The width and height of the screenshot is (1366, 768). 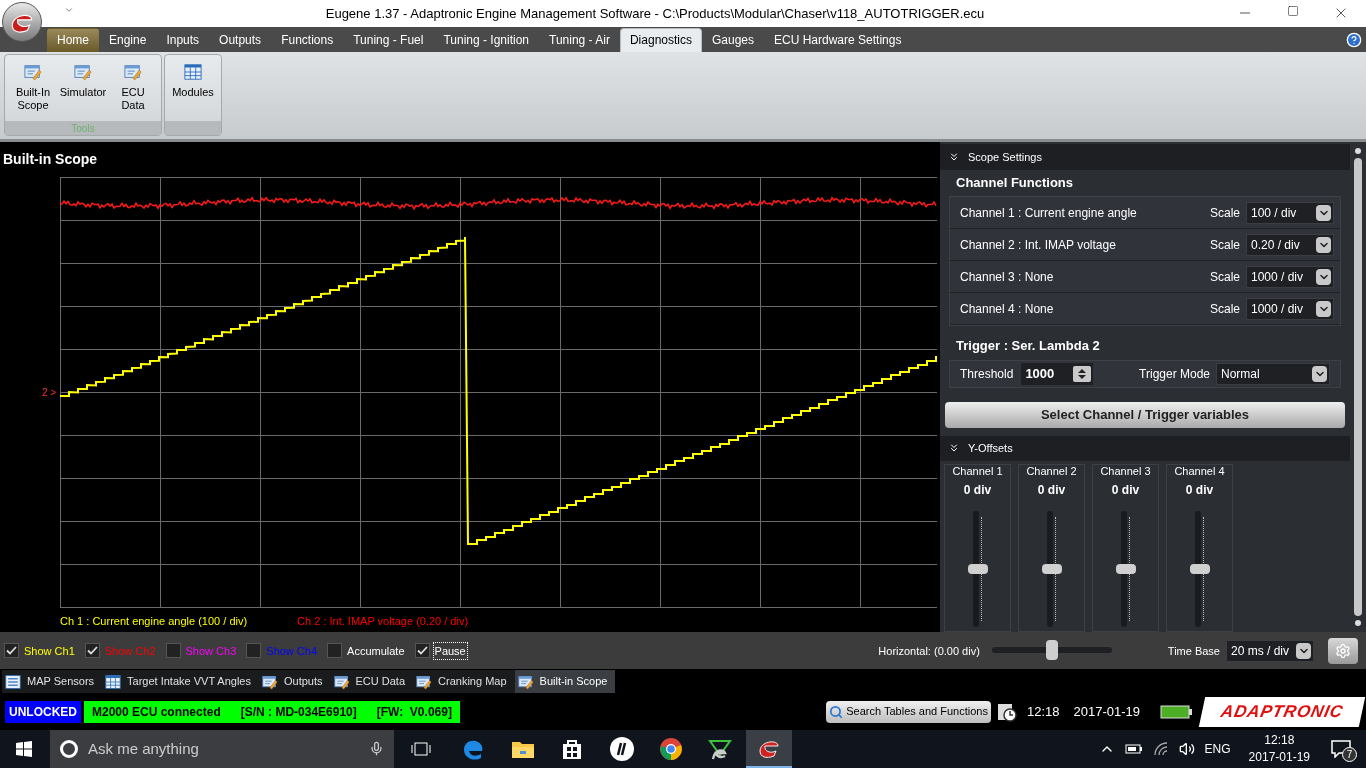 I want to click on search-icon, so click(x=836, y=711).